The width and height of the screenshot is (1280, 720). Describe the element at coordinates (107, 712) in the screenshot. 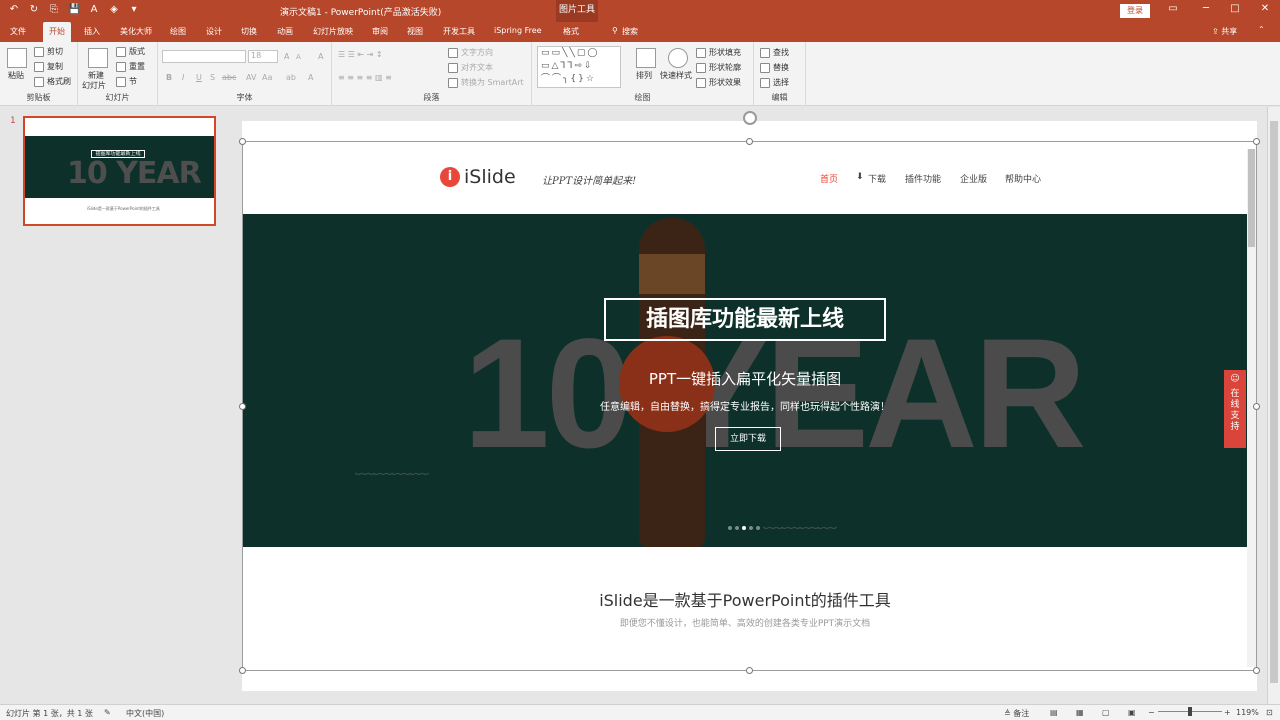

I see `spellcheck-icon: ✎` at that location.